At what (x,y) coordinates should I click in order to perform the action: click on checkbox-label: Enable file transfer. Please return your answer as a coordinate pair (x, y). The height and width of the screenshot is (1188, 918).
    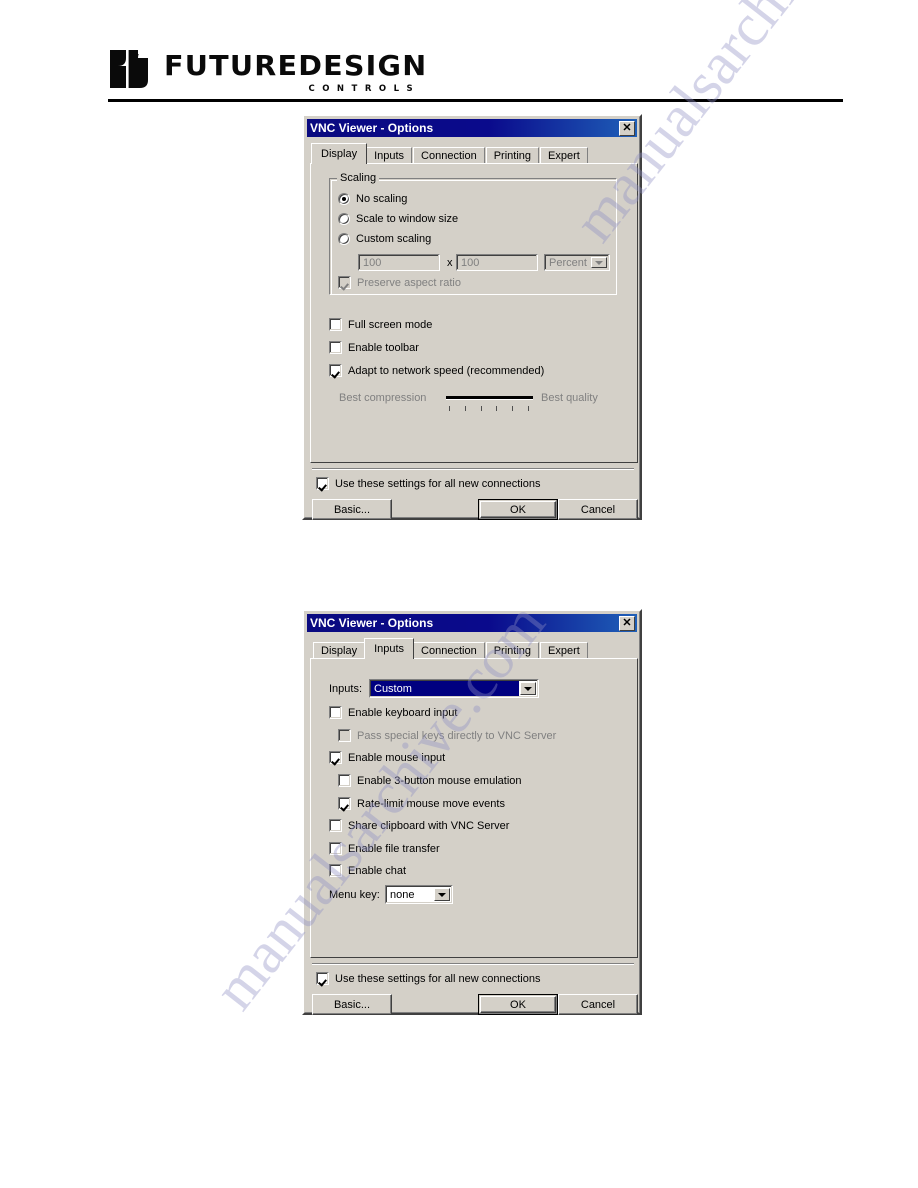
    Looking at the image, I should click on (394, 848).